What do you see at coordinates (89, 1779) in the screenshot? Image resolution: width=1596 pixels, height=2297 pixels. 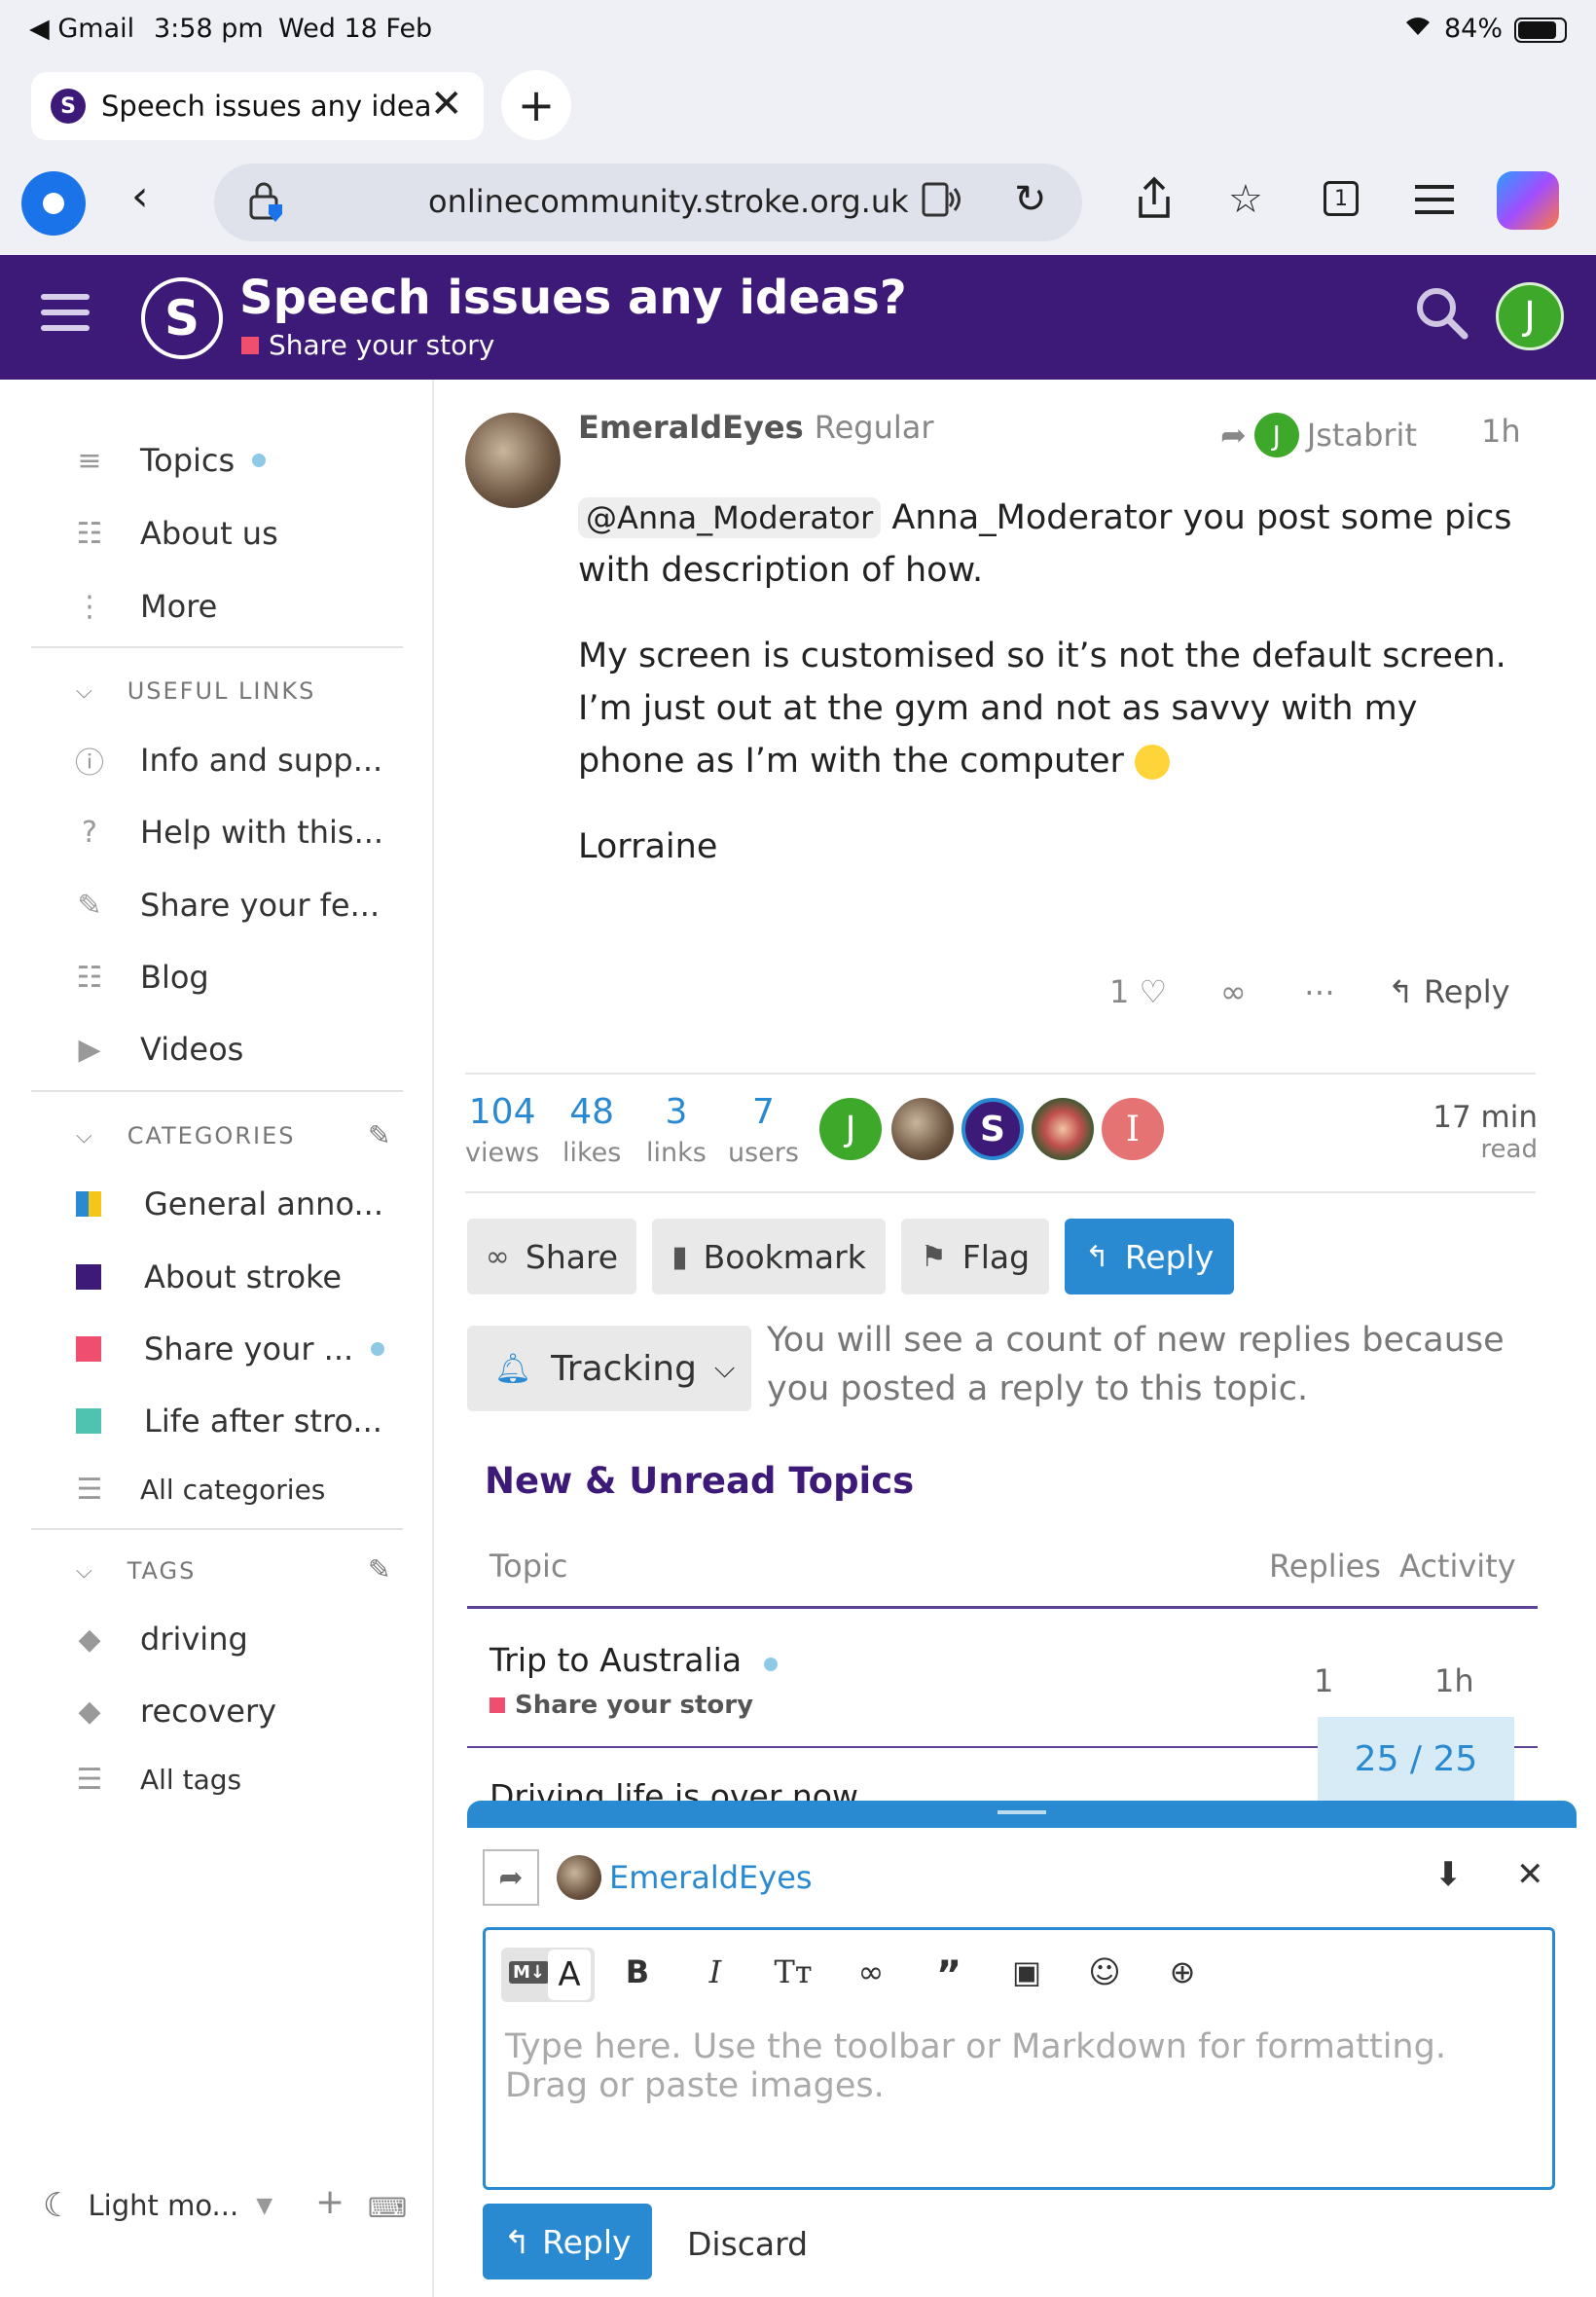 I see `list-icon: ☰` at bounding box center [89, 1779].